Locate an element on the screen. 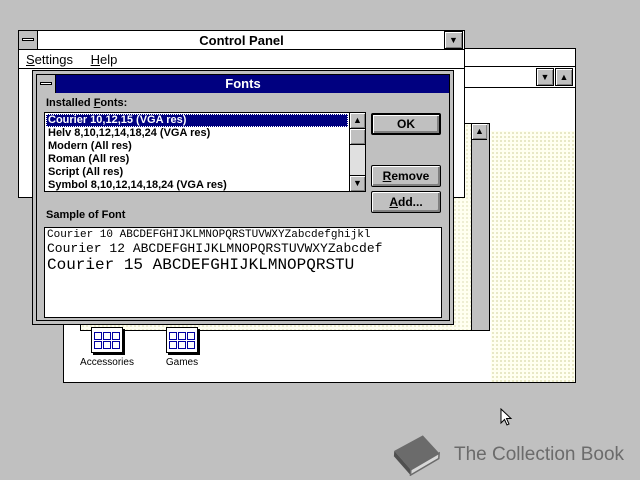 Image resolution: width=640 pixels, height=480 pixels. sample-line: Courier 15 ABCDEFGHIJKLMNOPQRSTU is located at coordinates (201, 265).